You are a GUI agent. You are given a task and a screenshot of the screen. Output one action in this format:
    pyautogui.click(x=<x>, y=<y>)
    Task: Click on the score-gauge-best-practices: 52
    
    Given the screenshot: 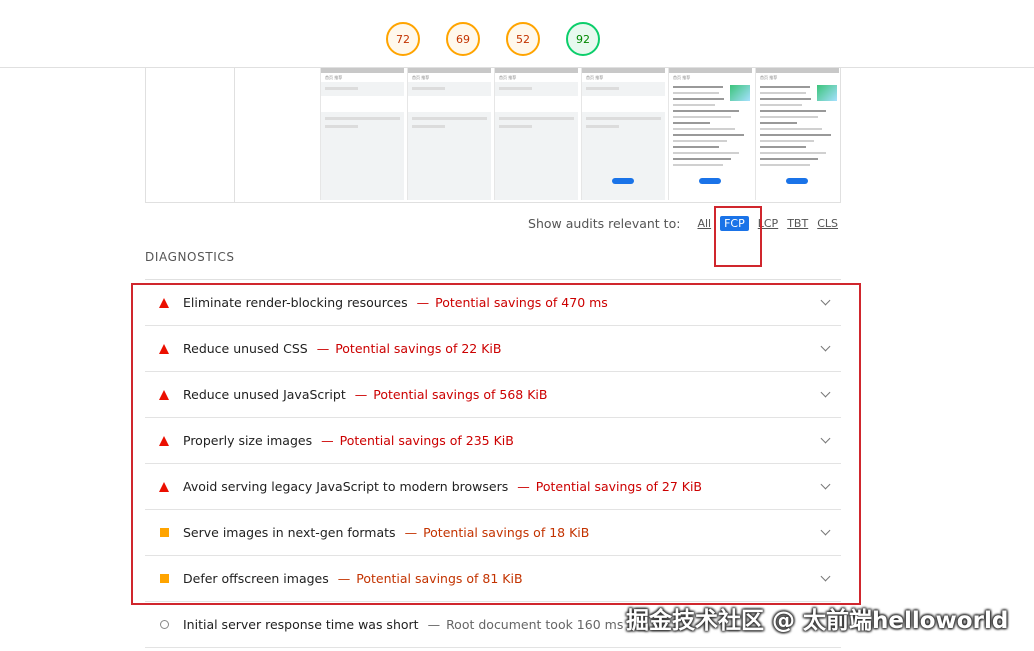 What is the action you would take?
    pyautogui.click(x=523, y=39)
    